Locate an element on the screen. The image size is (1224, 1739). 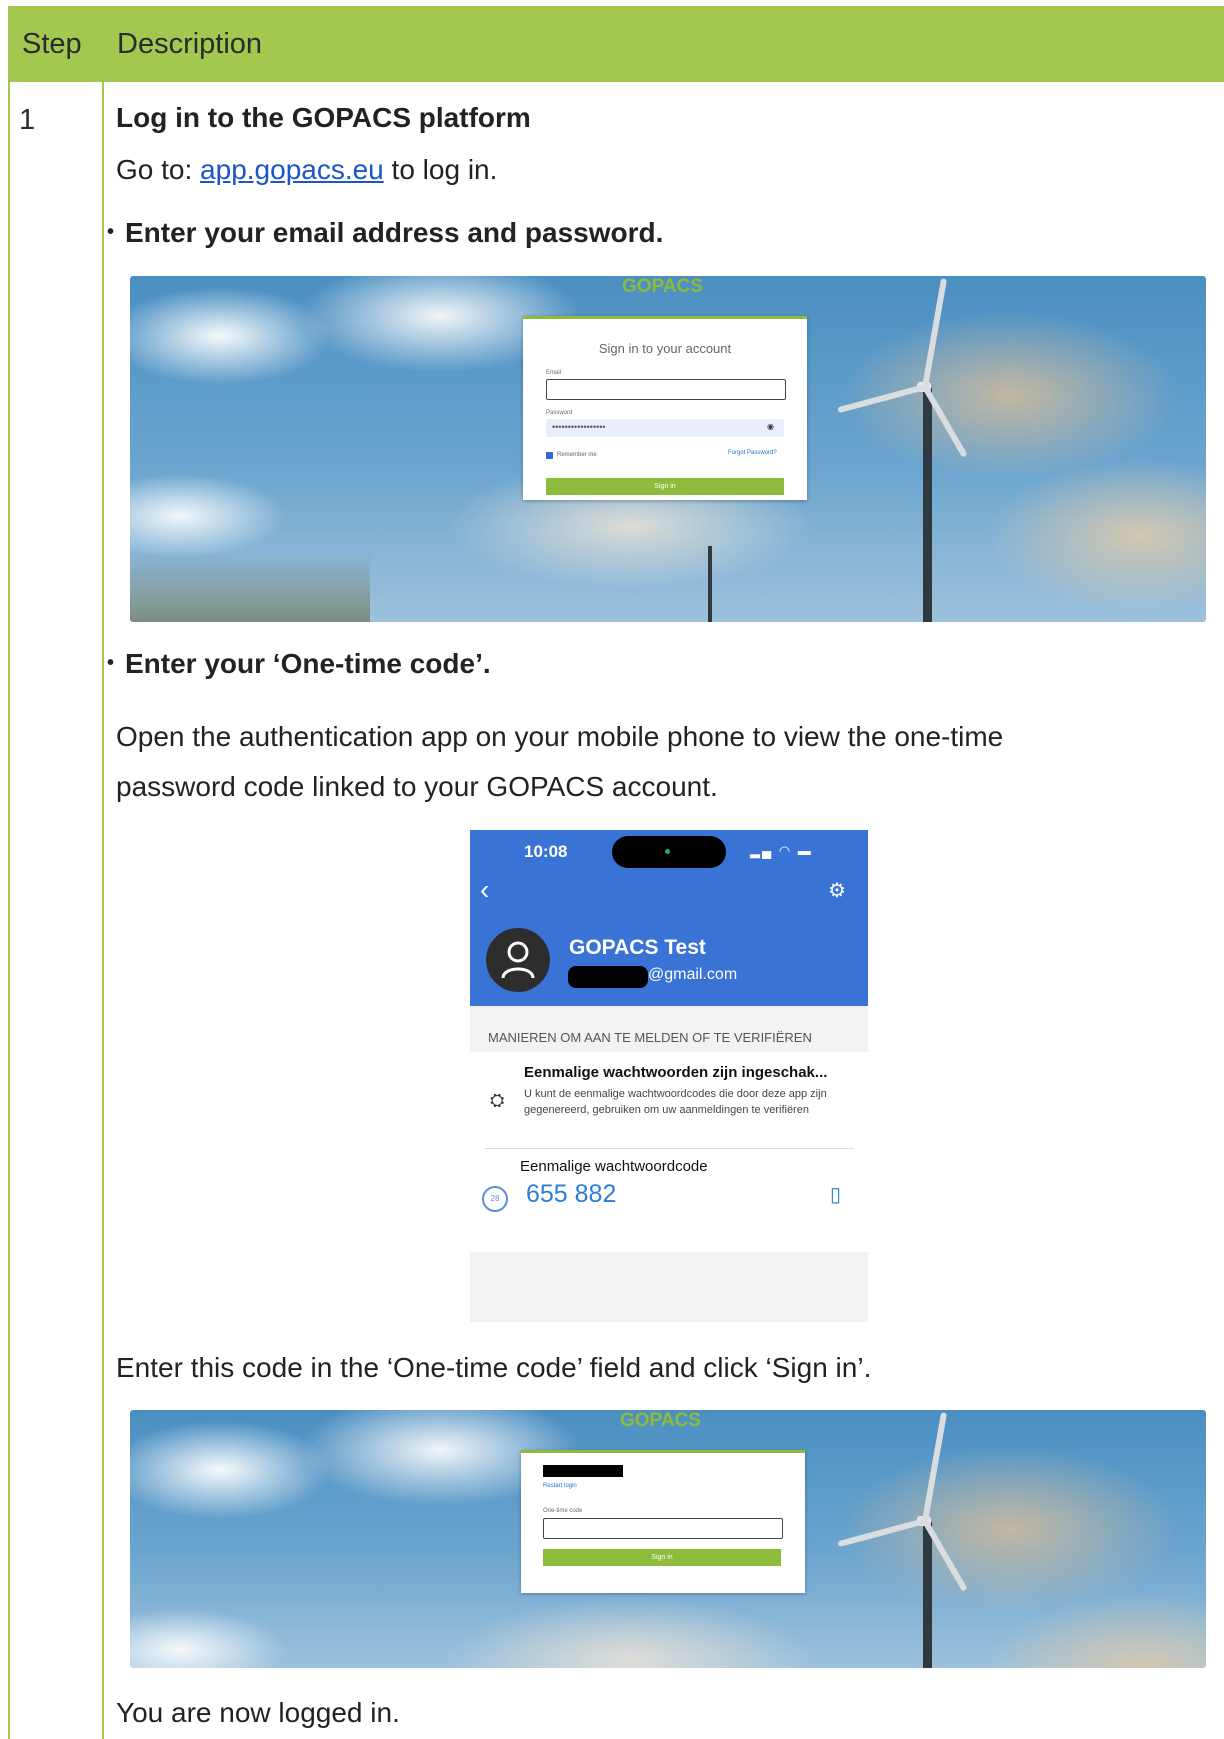
otp-label: One-time code is located at coordinates (563, 1511).